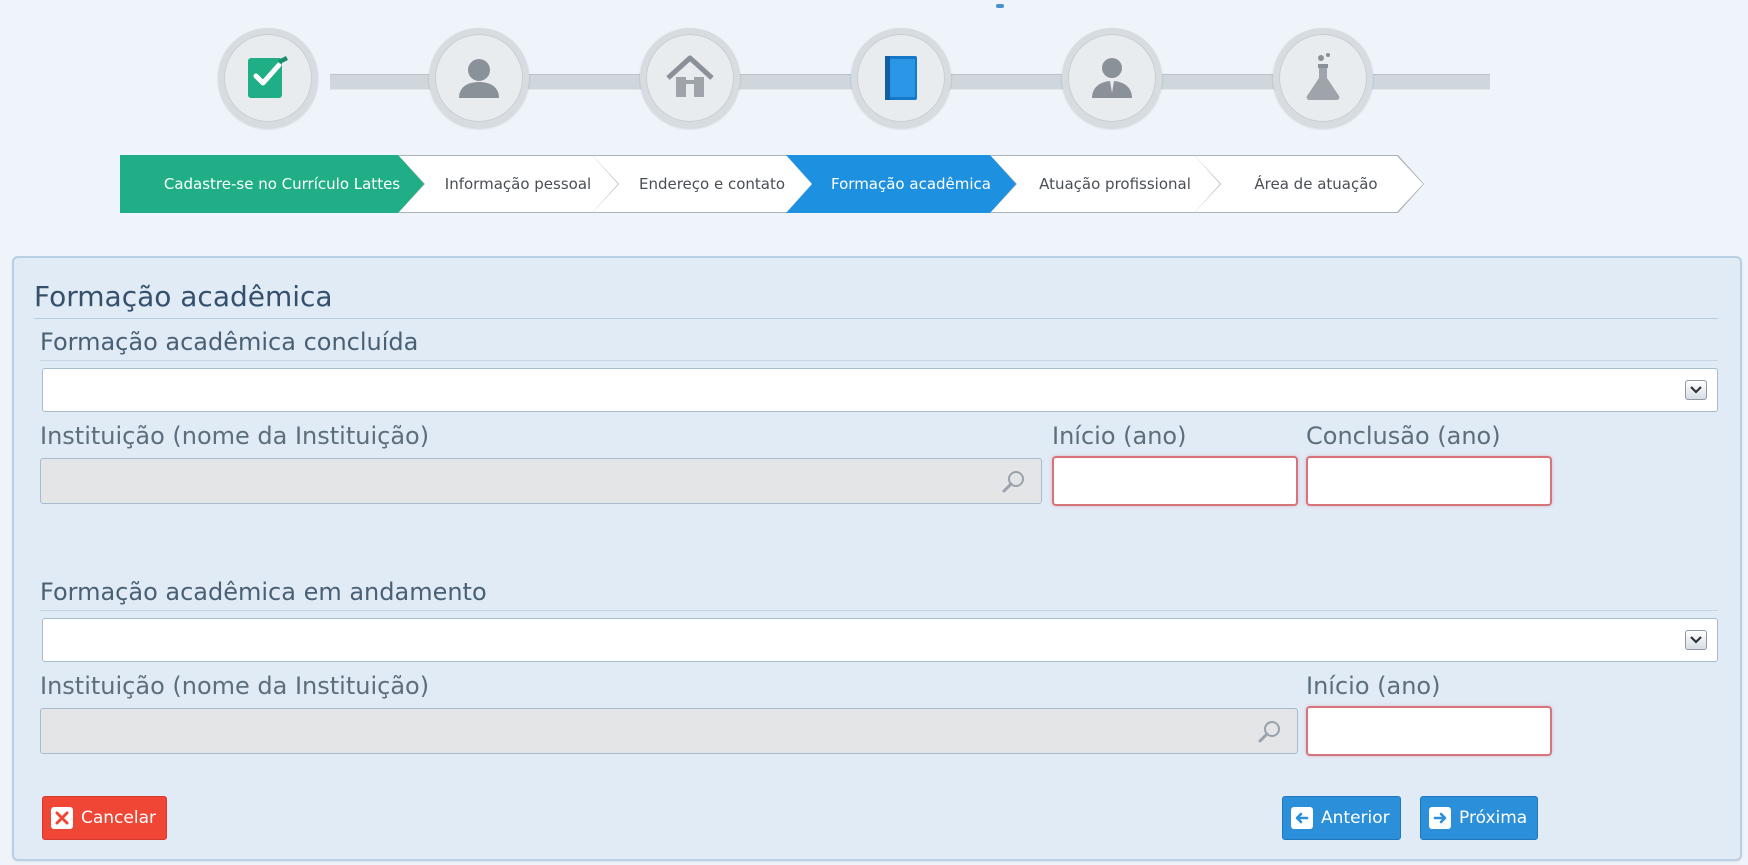  Describe the element at coordinates (1429, 731) in the screenshot. I see `in-progress-start-year-input` at that location.